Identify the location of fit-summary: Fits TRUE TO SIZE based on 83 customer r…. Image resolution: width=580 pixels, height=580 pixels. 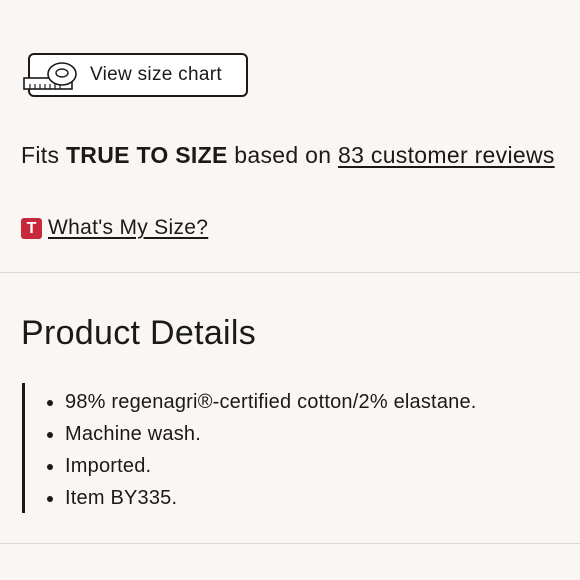
(288, 155).